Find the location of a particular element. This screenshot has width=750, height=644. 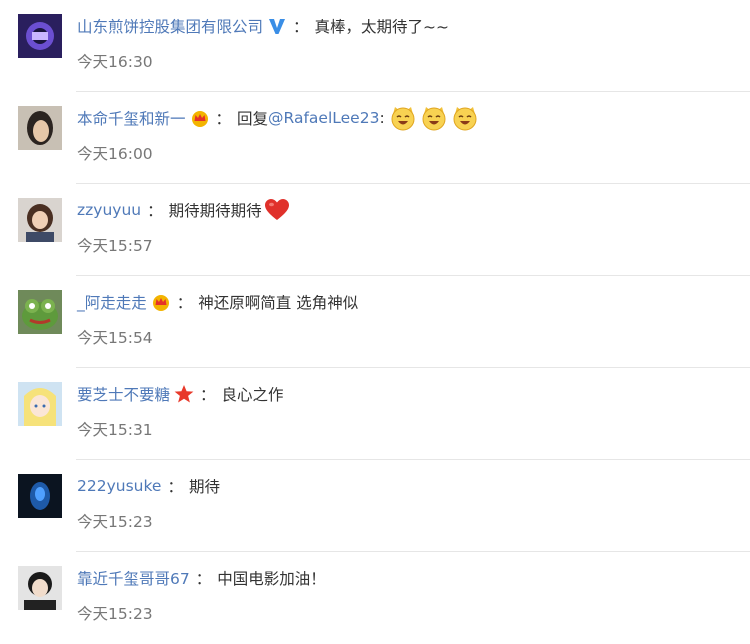

comment-text: 回复 is located at coordinates (253, 119).